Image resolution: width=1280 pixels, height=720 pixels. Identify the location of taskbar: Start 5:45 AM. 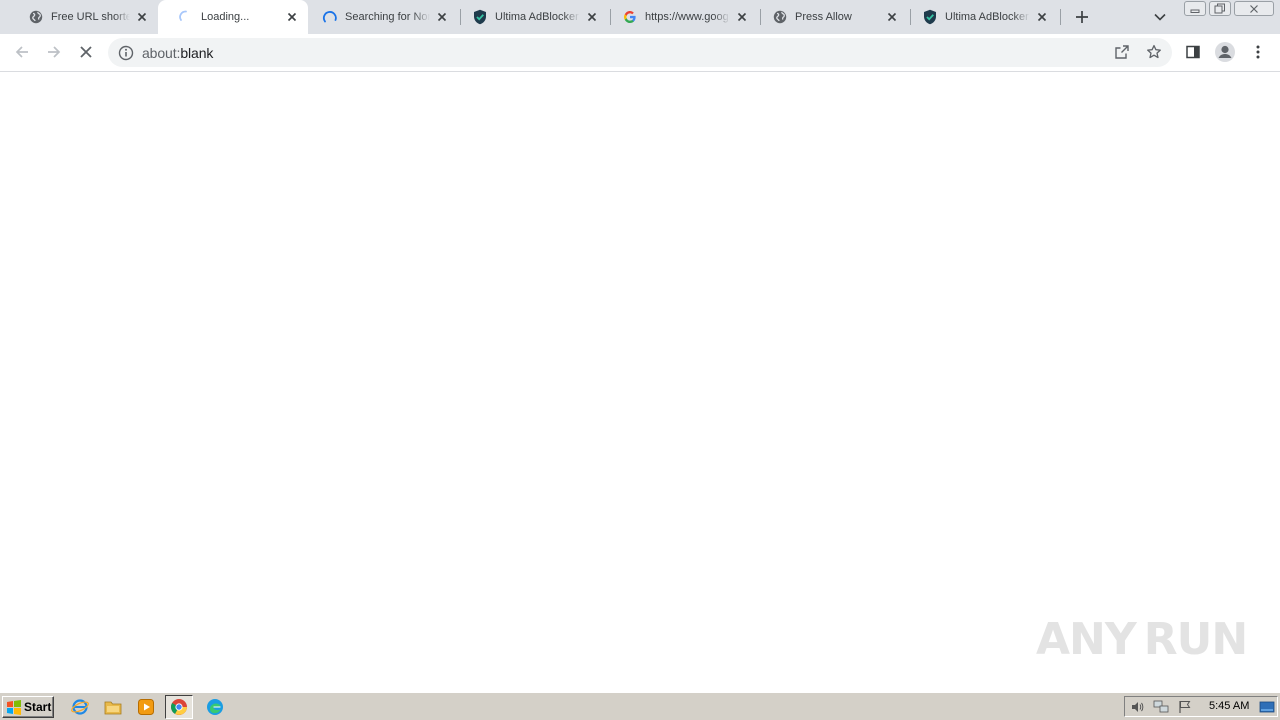
(640, 706).